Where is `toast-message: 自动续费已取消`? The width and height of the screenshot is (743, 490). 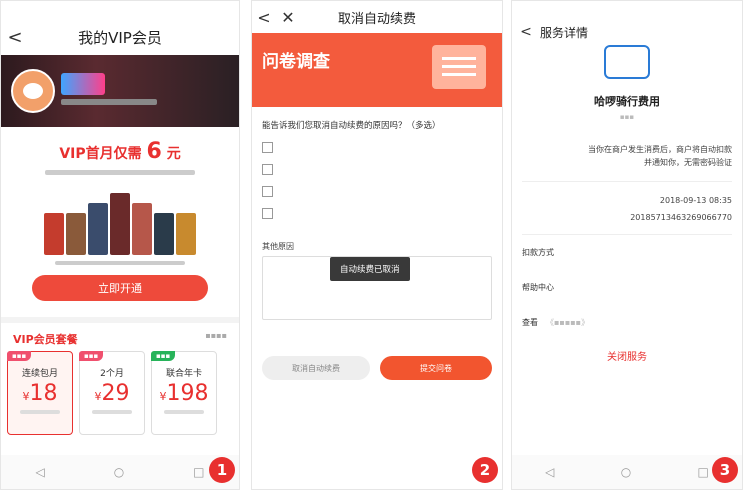 toast-message: 自动续费已取消 is located at coordinates (370, 269).